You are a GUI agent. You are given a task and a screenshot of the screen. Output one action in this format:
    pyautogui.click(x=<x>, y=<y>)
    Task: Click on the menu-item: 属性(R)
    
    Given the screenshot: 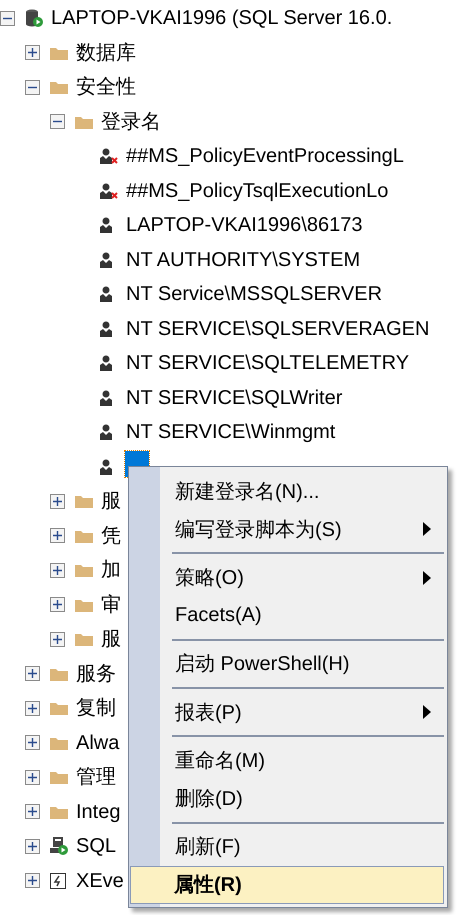 What is the action you would take?
    pyautogui.click(x=287, y=885)
    